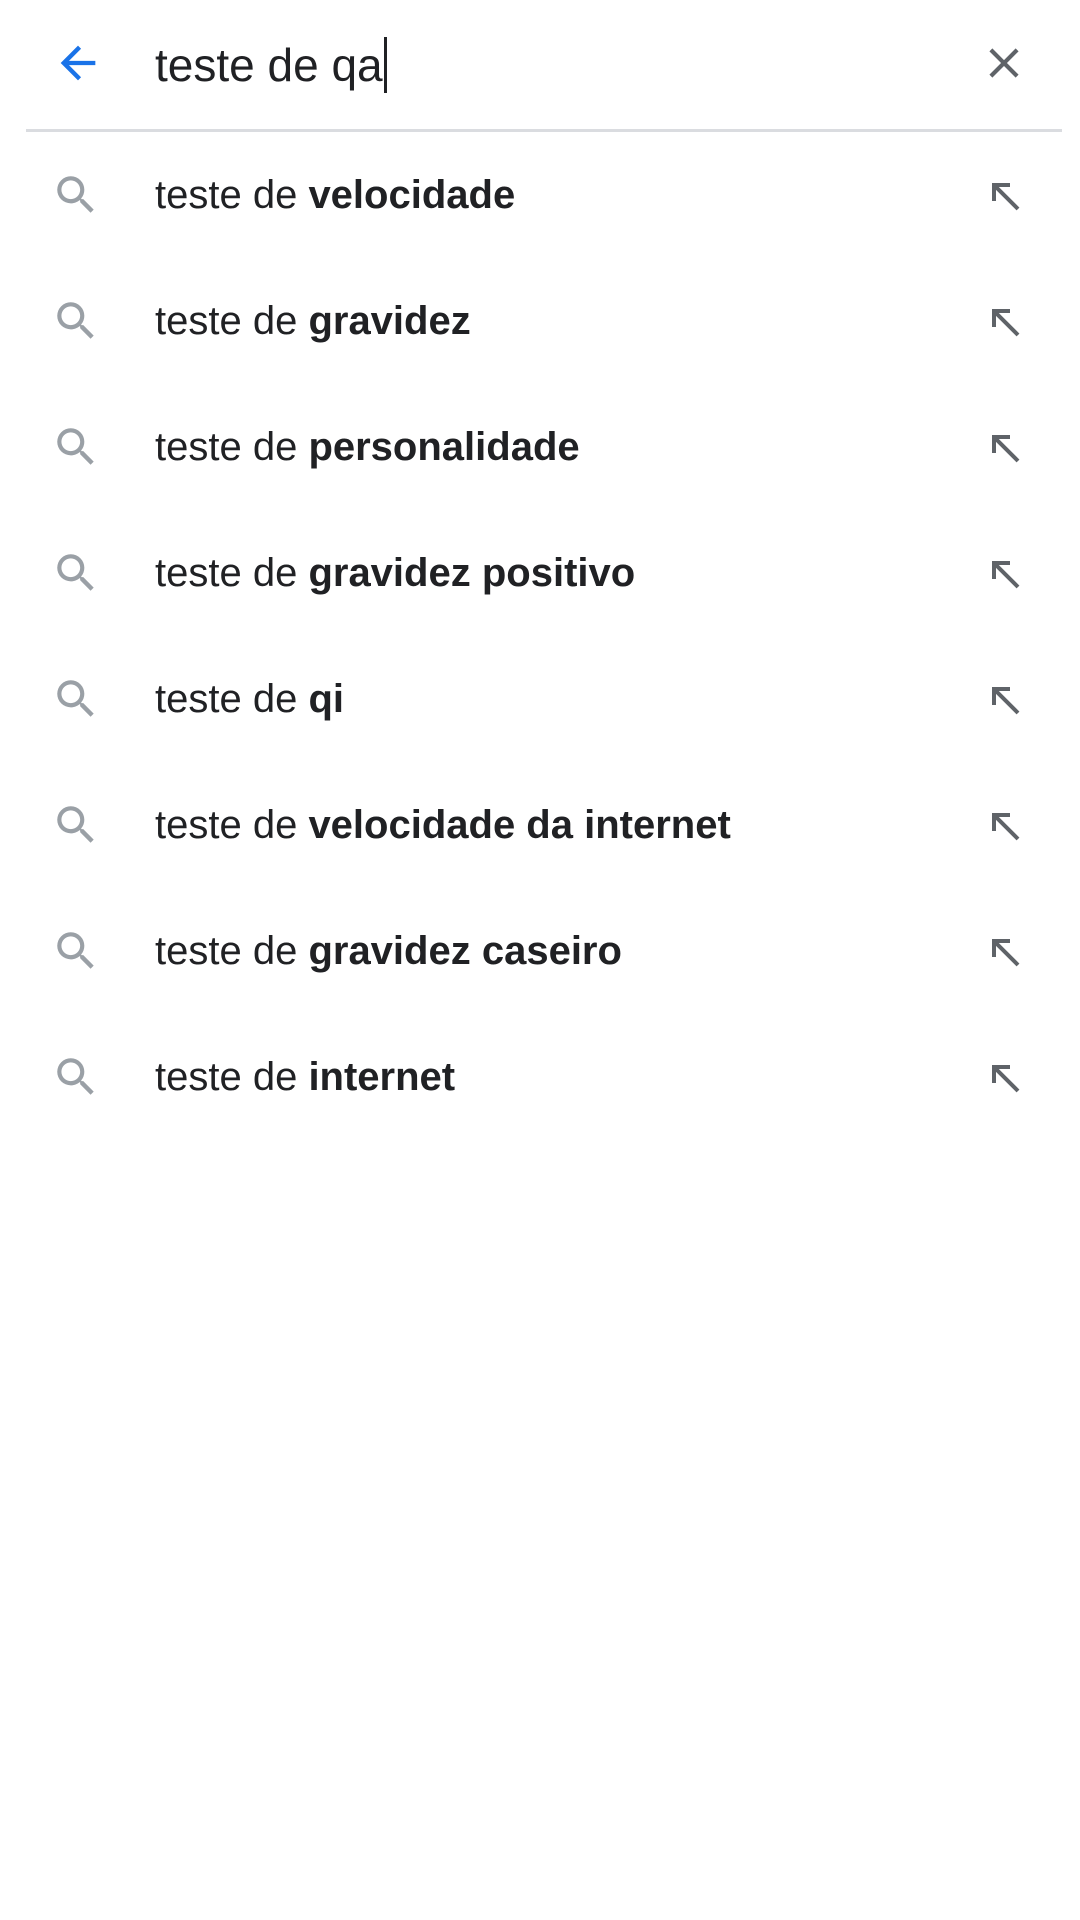 This screenshot has width=1080, height=1920. Describe the element at coordinates (545, 65) in the screenshot. I see `search-input: teste de qa` at that location.